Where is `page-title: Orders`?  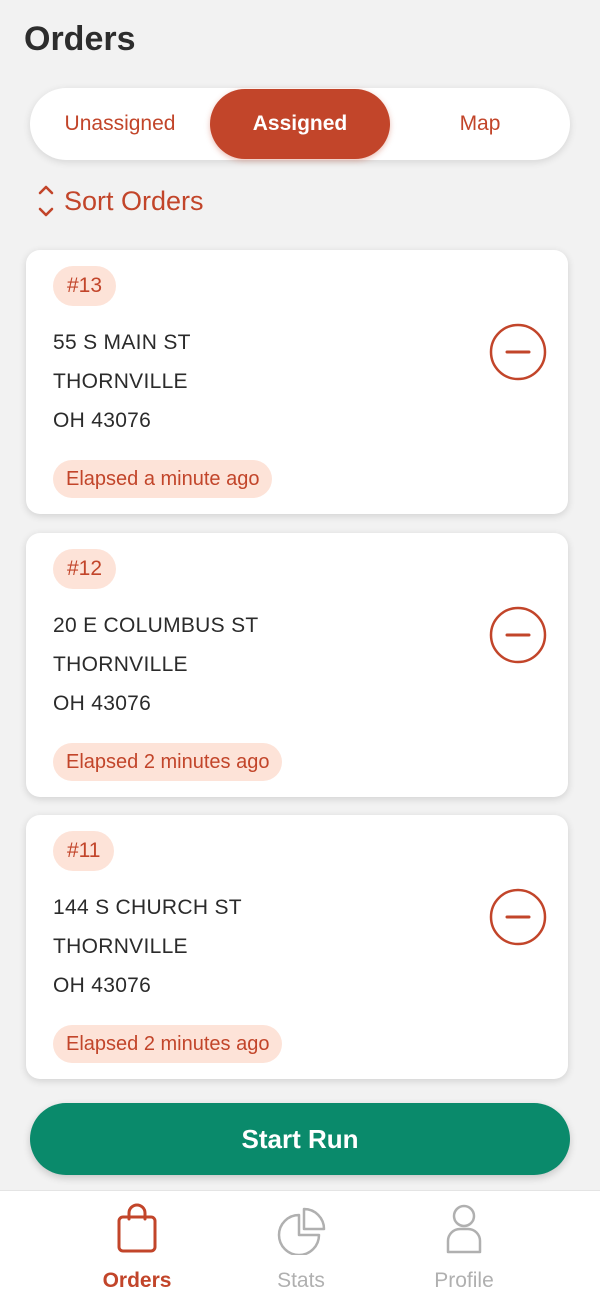 page-title: Orders is located at coordinates (80, 39).